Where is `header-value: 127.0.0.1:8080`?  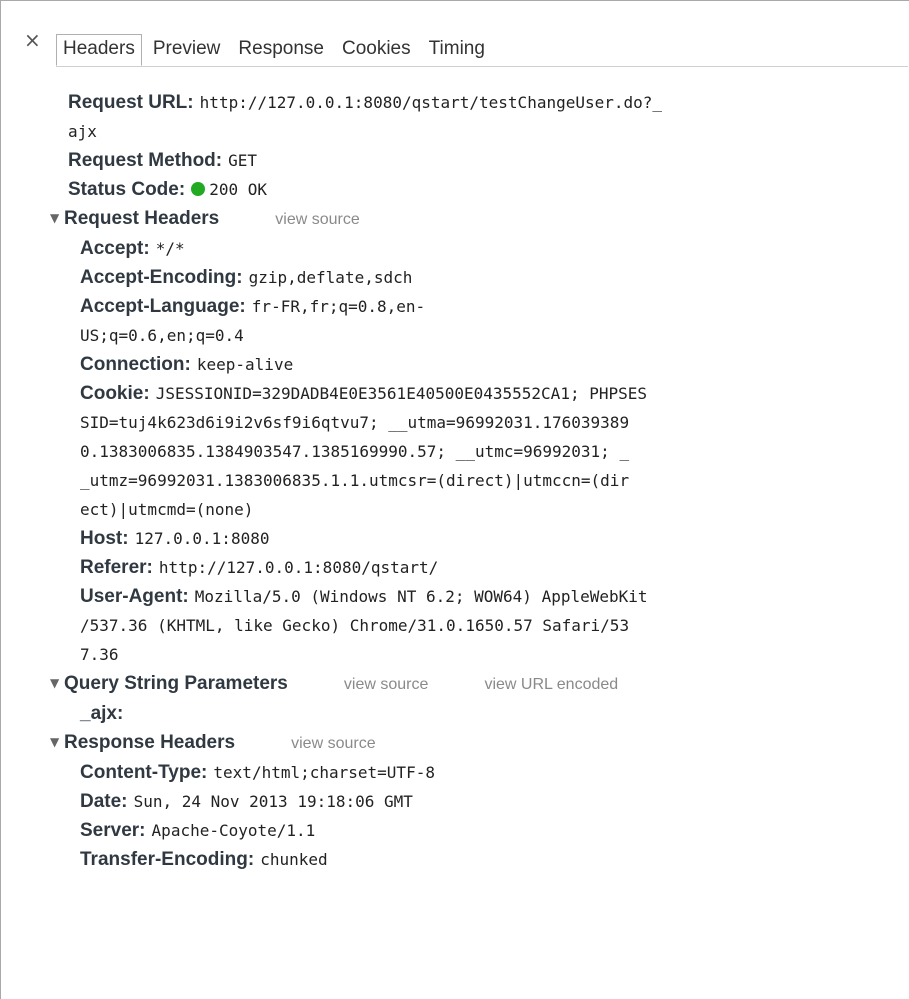
header-value: 127.0.0.1:8080 is located at coordinates (202, 538).